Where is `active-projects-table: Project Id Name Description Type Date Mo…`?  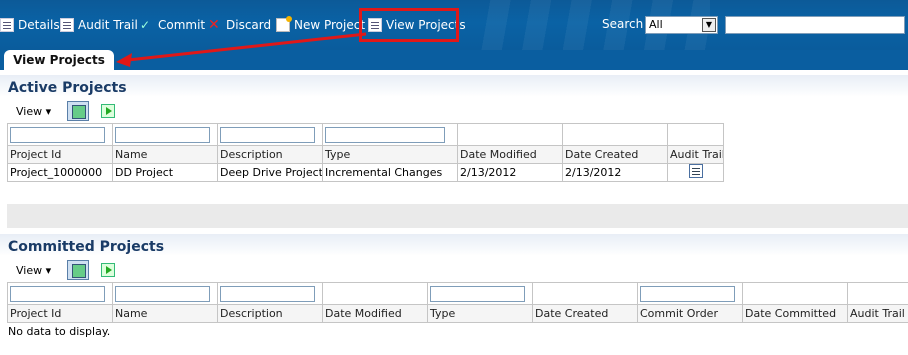 active-projects-table: Project Id Name Description Type Date Mo… is located at coordinates (365, 152).